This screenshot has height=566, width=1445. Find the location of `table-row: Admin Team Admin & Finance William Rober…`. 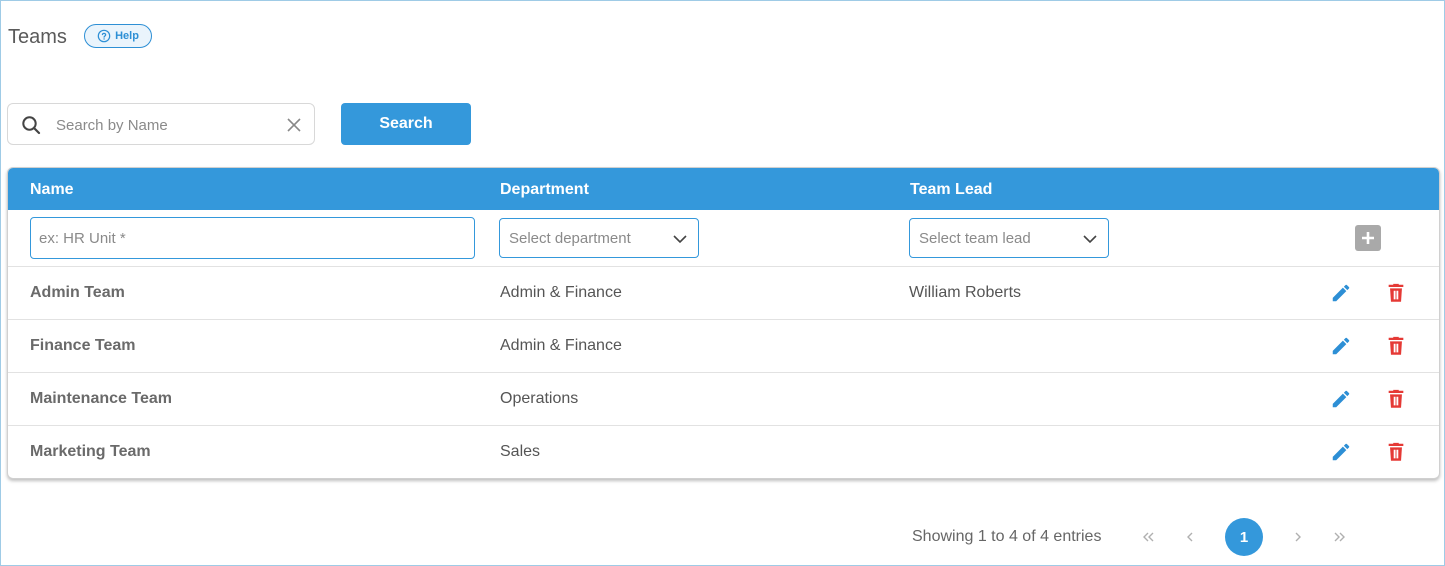

table-row: Admin Team Admin & Finance William Rober… is located at coordinates (723, 293).